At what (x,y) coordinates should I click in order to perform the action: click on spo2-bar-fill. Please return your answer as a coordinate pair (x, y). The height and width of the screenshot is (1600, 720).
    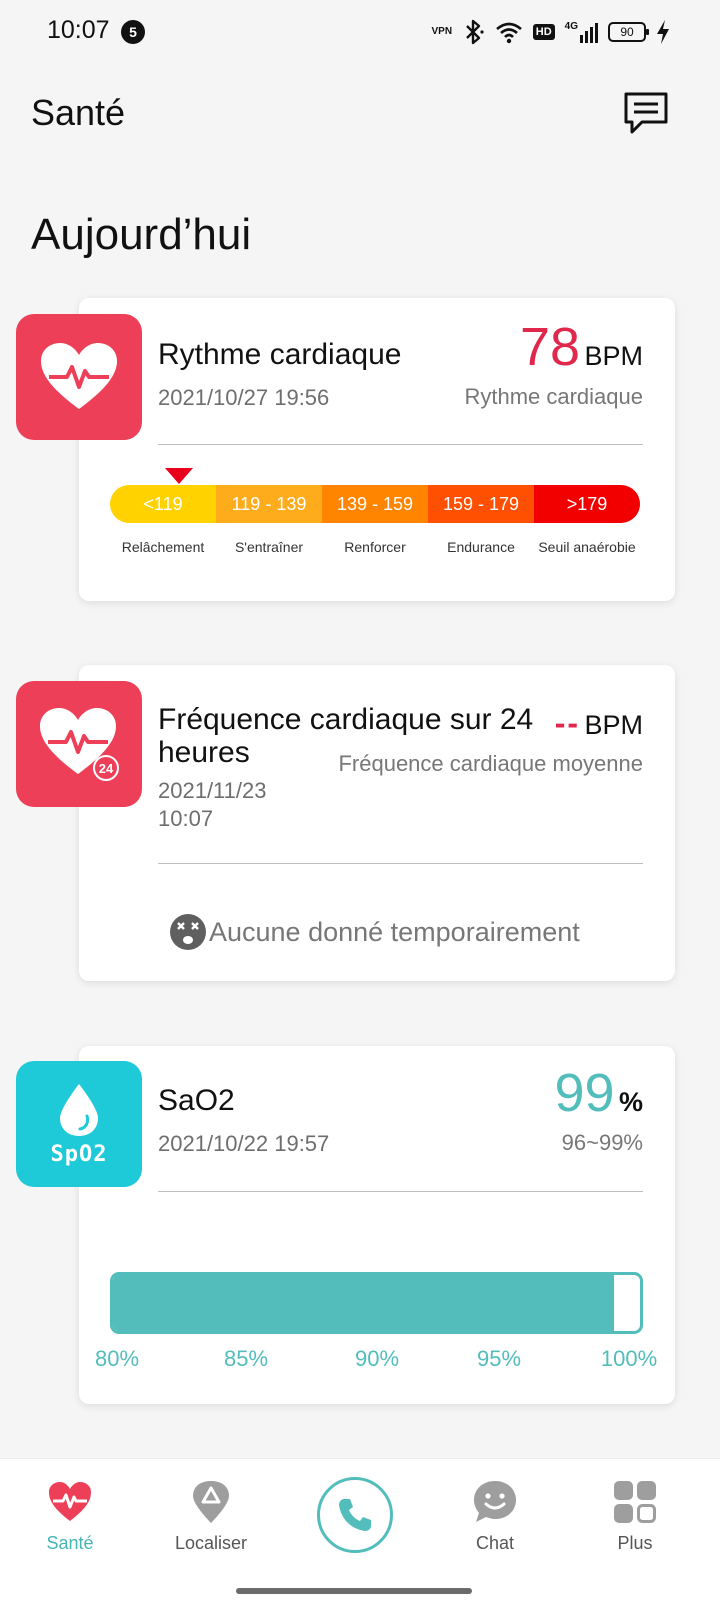
    Looking at the image, I should click on (363, 1303).